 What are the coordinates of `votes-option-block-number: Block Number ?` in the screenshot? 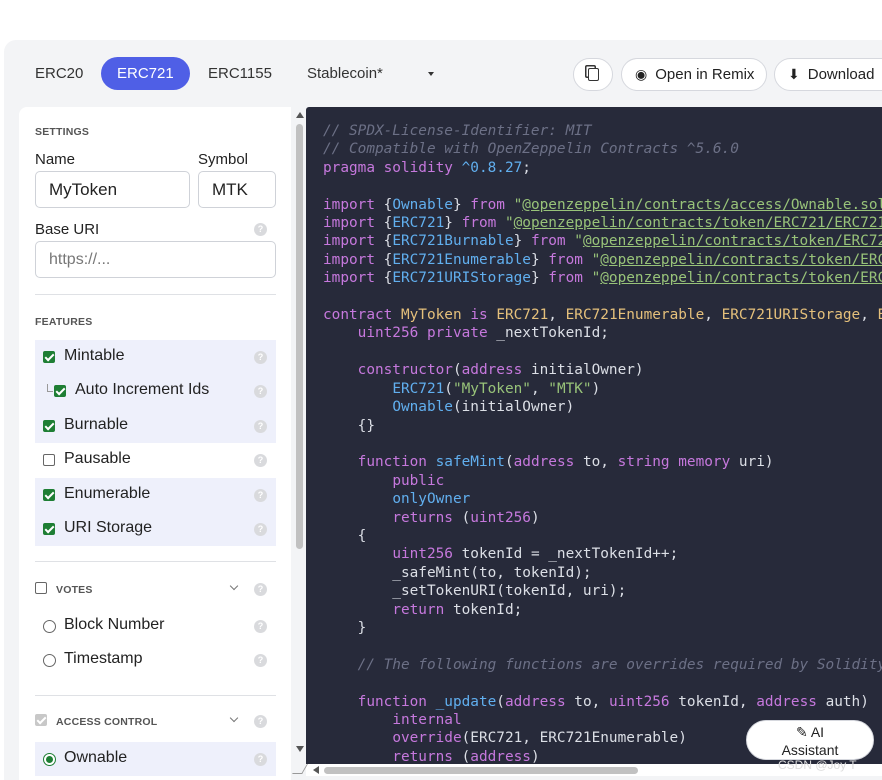 It's located at (155, 626).